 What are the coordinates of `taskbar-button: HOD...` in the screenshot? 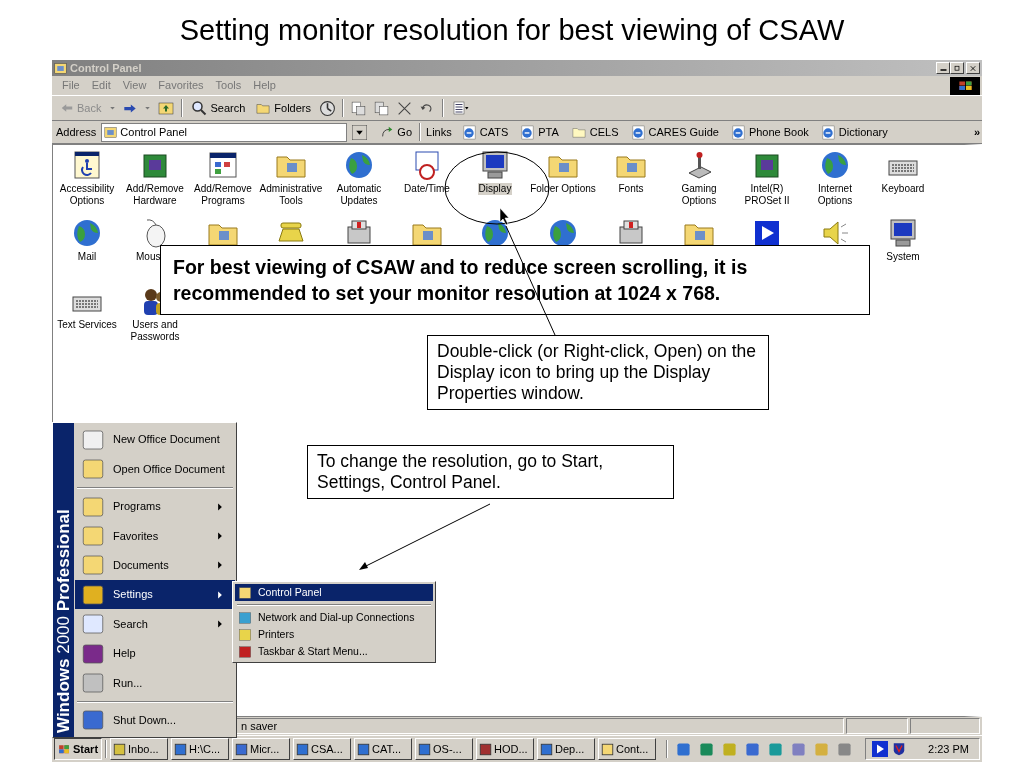 It's located at (505, 749).